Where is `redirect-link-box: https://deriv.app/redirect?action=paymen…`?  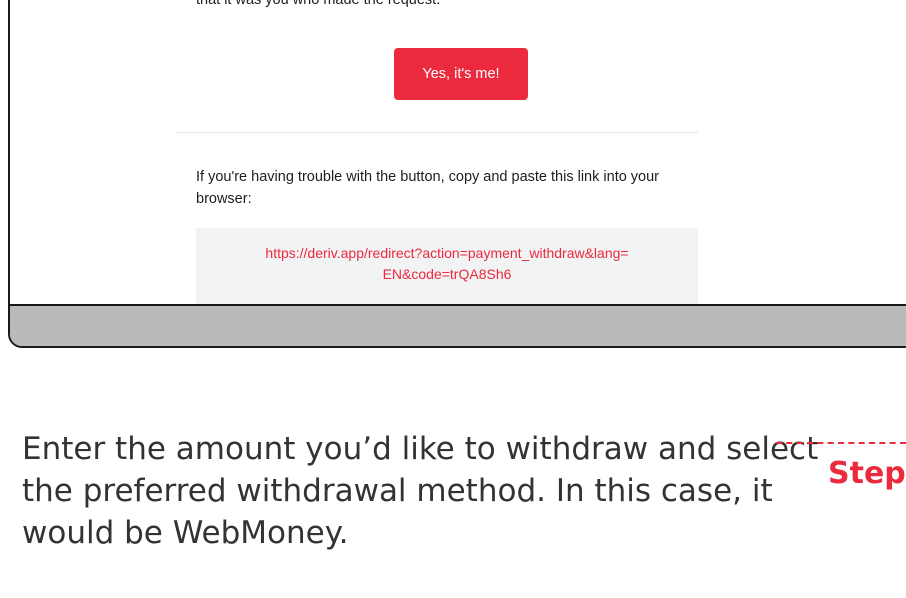 redirect-link-box: https://deriv.app/redirect?action=paymen… is located at coordinates (447, 266).